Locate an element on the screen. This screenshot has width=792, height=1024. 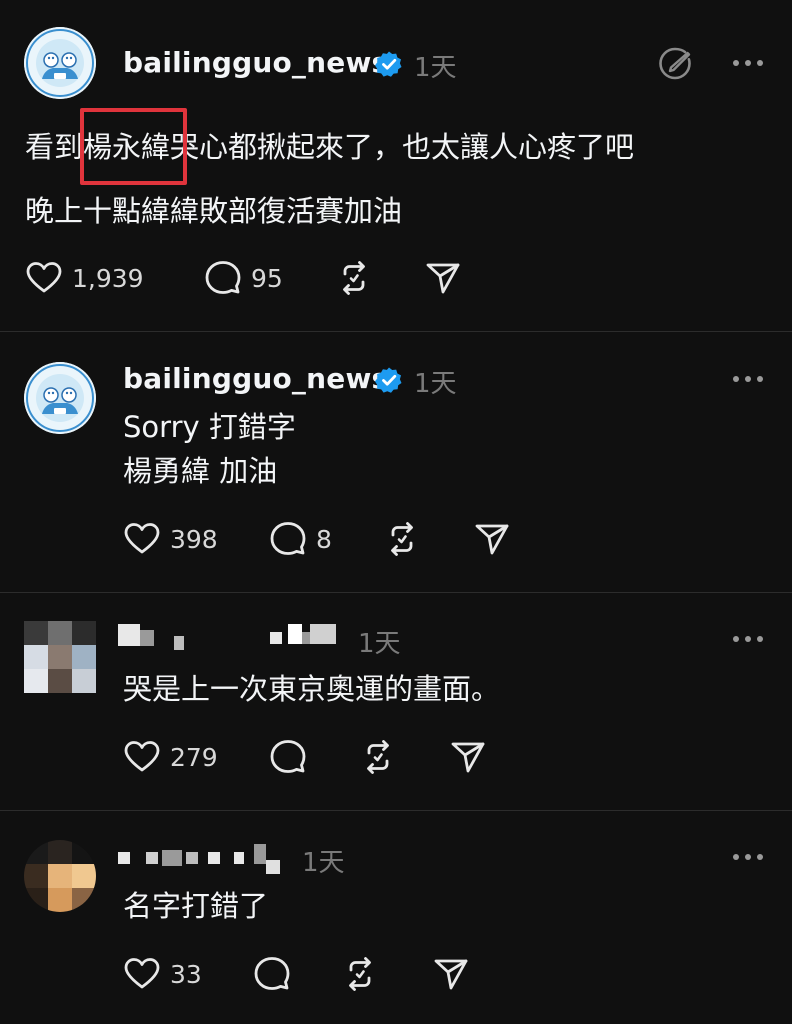
like-count: 1,939 is located at coordinates (108, 278).